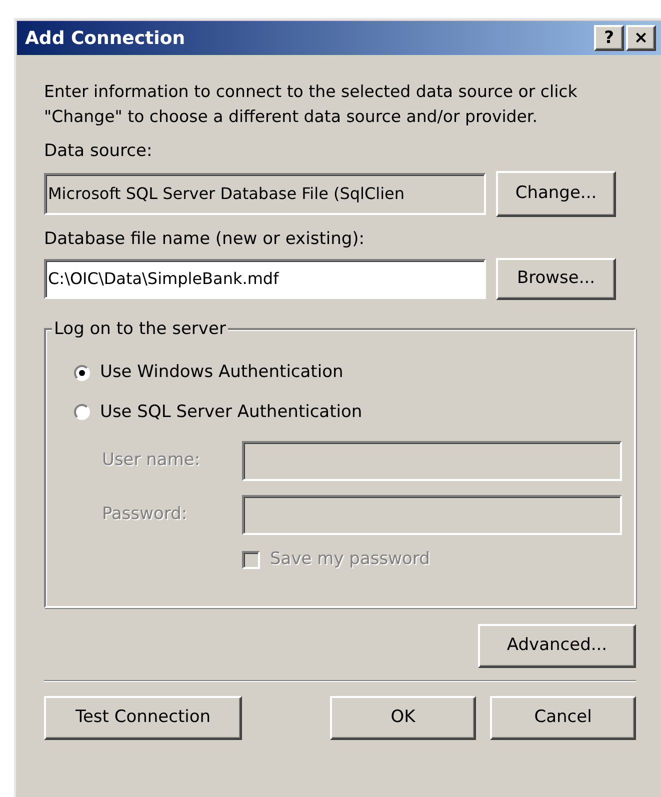  I want to click on field-label: Data source:, so click(99, 151).